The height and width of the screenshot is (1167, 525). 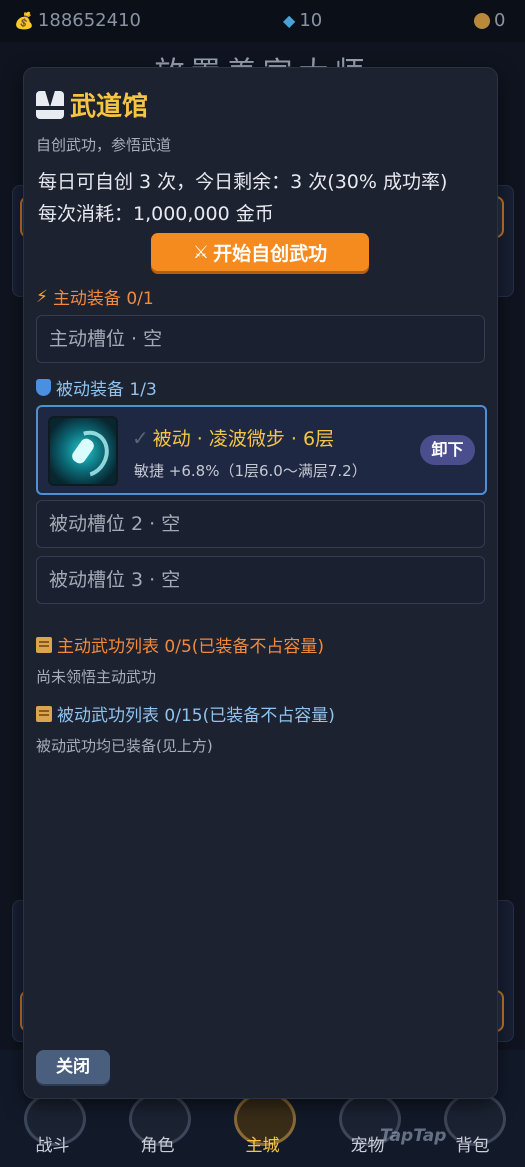 What do you see at coordinates (262, 1146) in the screenshot?
I see `nav-label-city: 主城` at bounding box center [262, 1146].